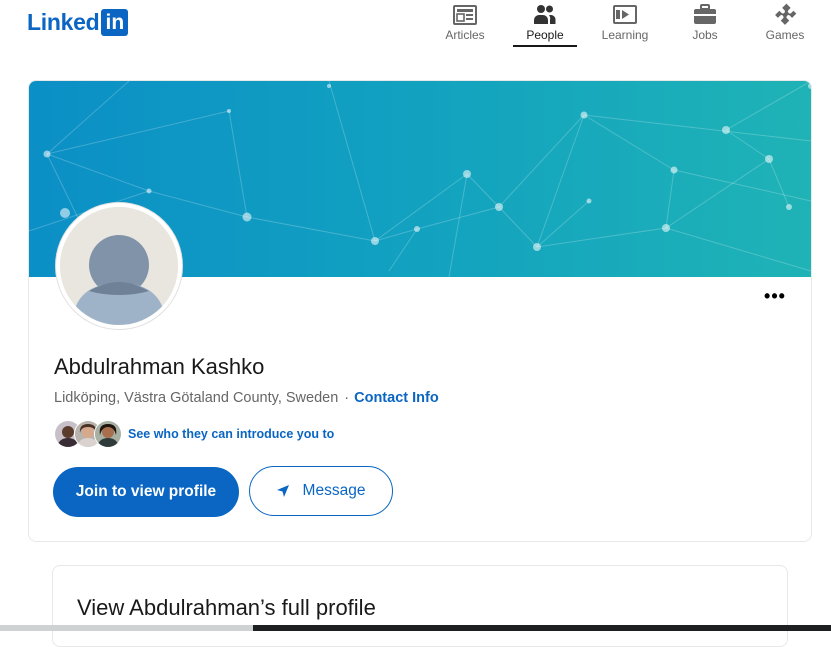 The image size is (831, 647). Describe the element at coordinates (545, 35) in the screenshot. I see `nav-label-people: People` at that location.